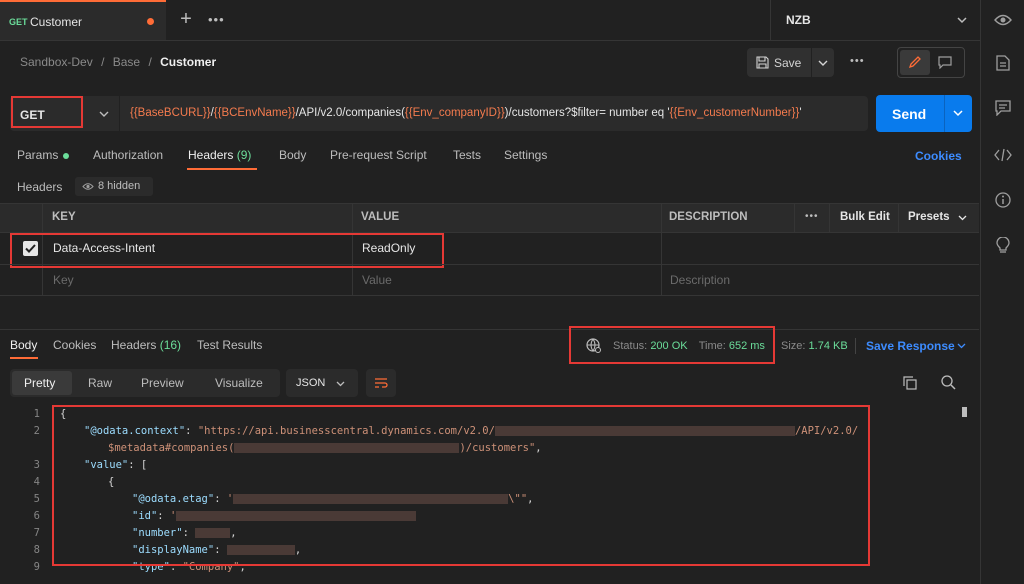  What do you see at coordinates (587, 113) in the screenshot?
I see `url-segment: )/customers?$filter= number eq '` at bounding box center [587, 113].